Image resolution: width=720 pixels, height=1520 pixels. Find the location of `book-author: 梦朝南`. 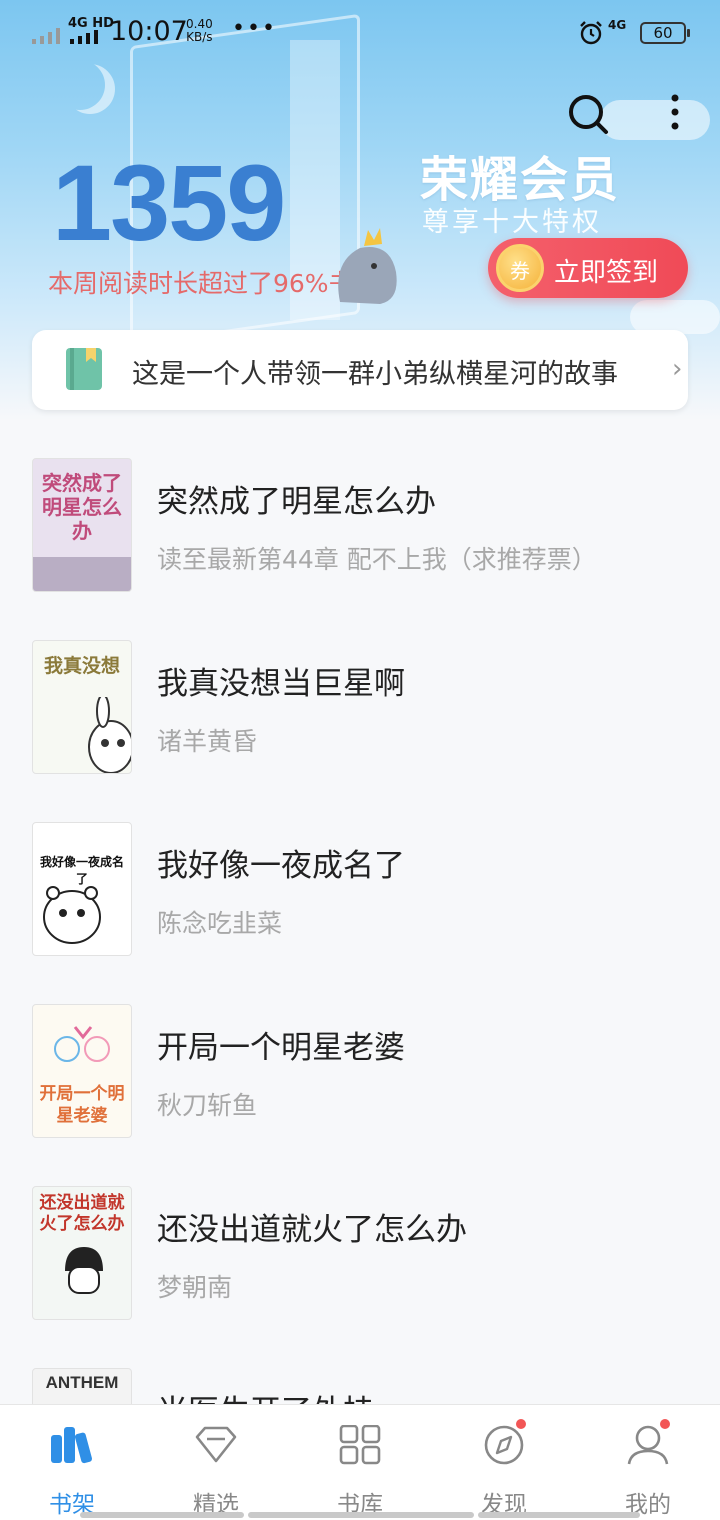

book-author: 梦朝南 is located at coordinates (195, 1287).